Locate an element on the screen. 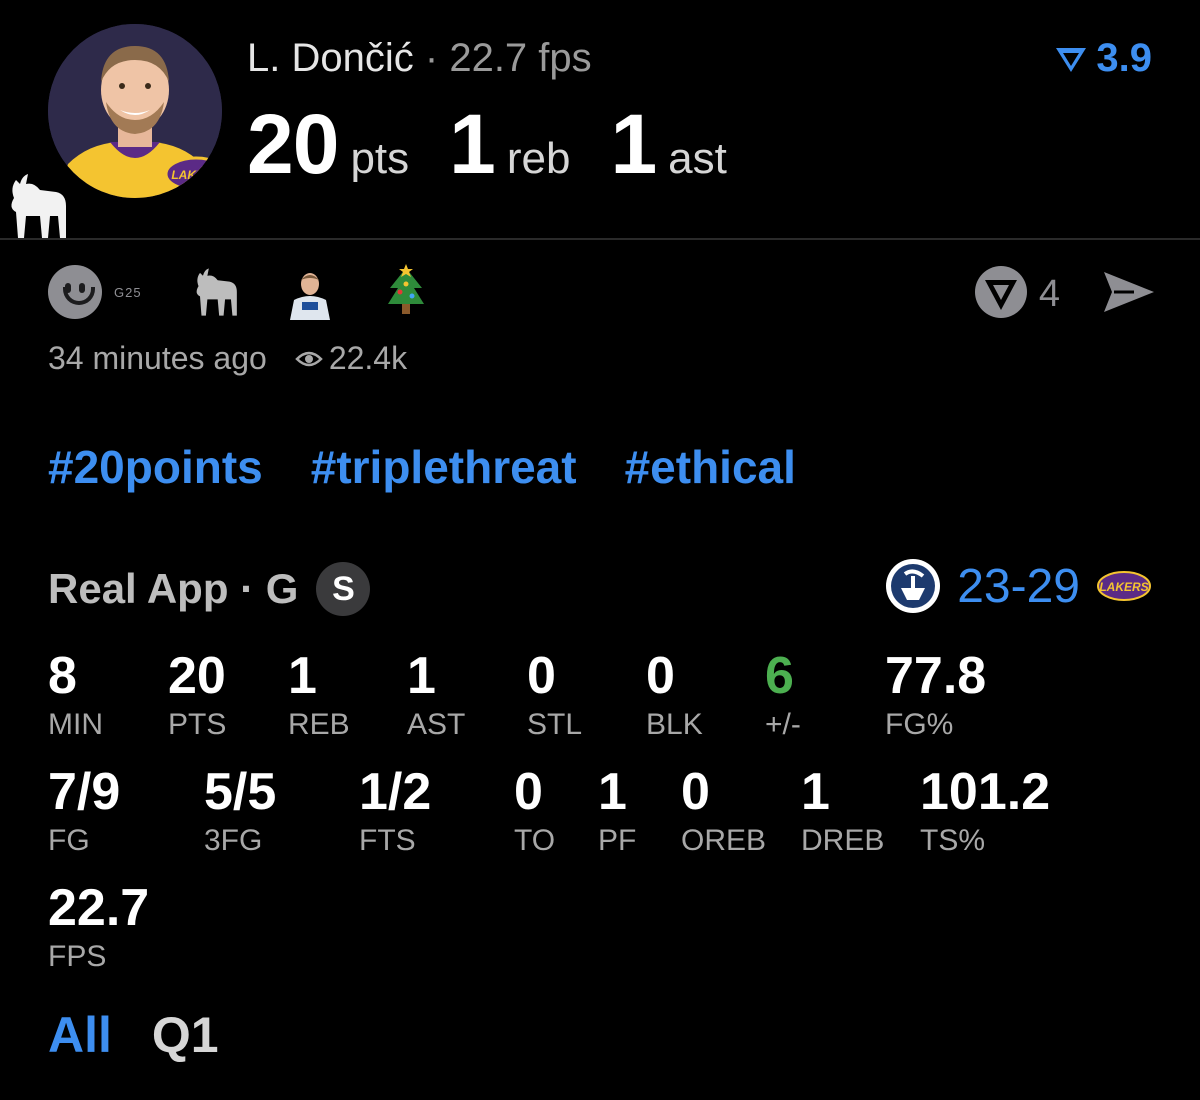 The height and width of the screenshot is (1100, 1200). stat-ast: 1 AST is located at coordinates (436, 694).